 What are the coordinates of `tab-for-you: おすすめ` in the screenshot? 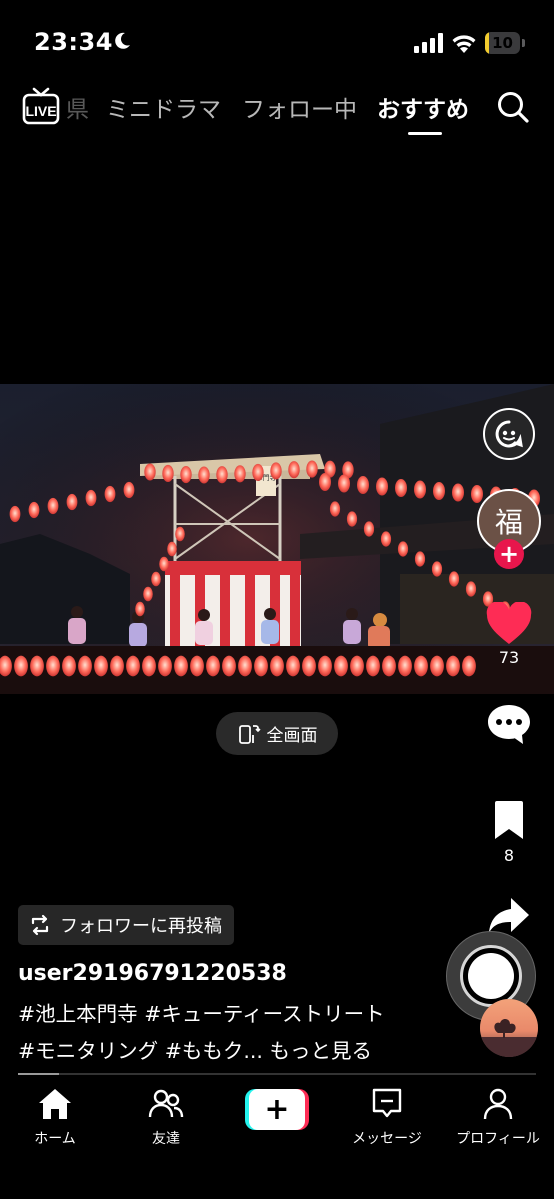 It's located at (423, 107).